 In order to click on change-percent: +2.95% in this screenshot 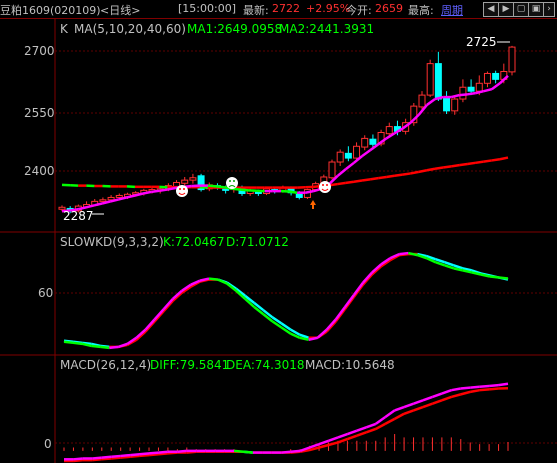, I will do `click(328, 8)`.